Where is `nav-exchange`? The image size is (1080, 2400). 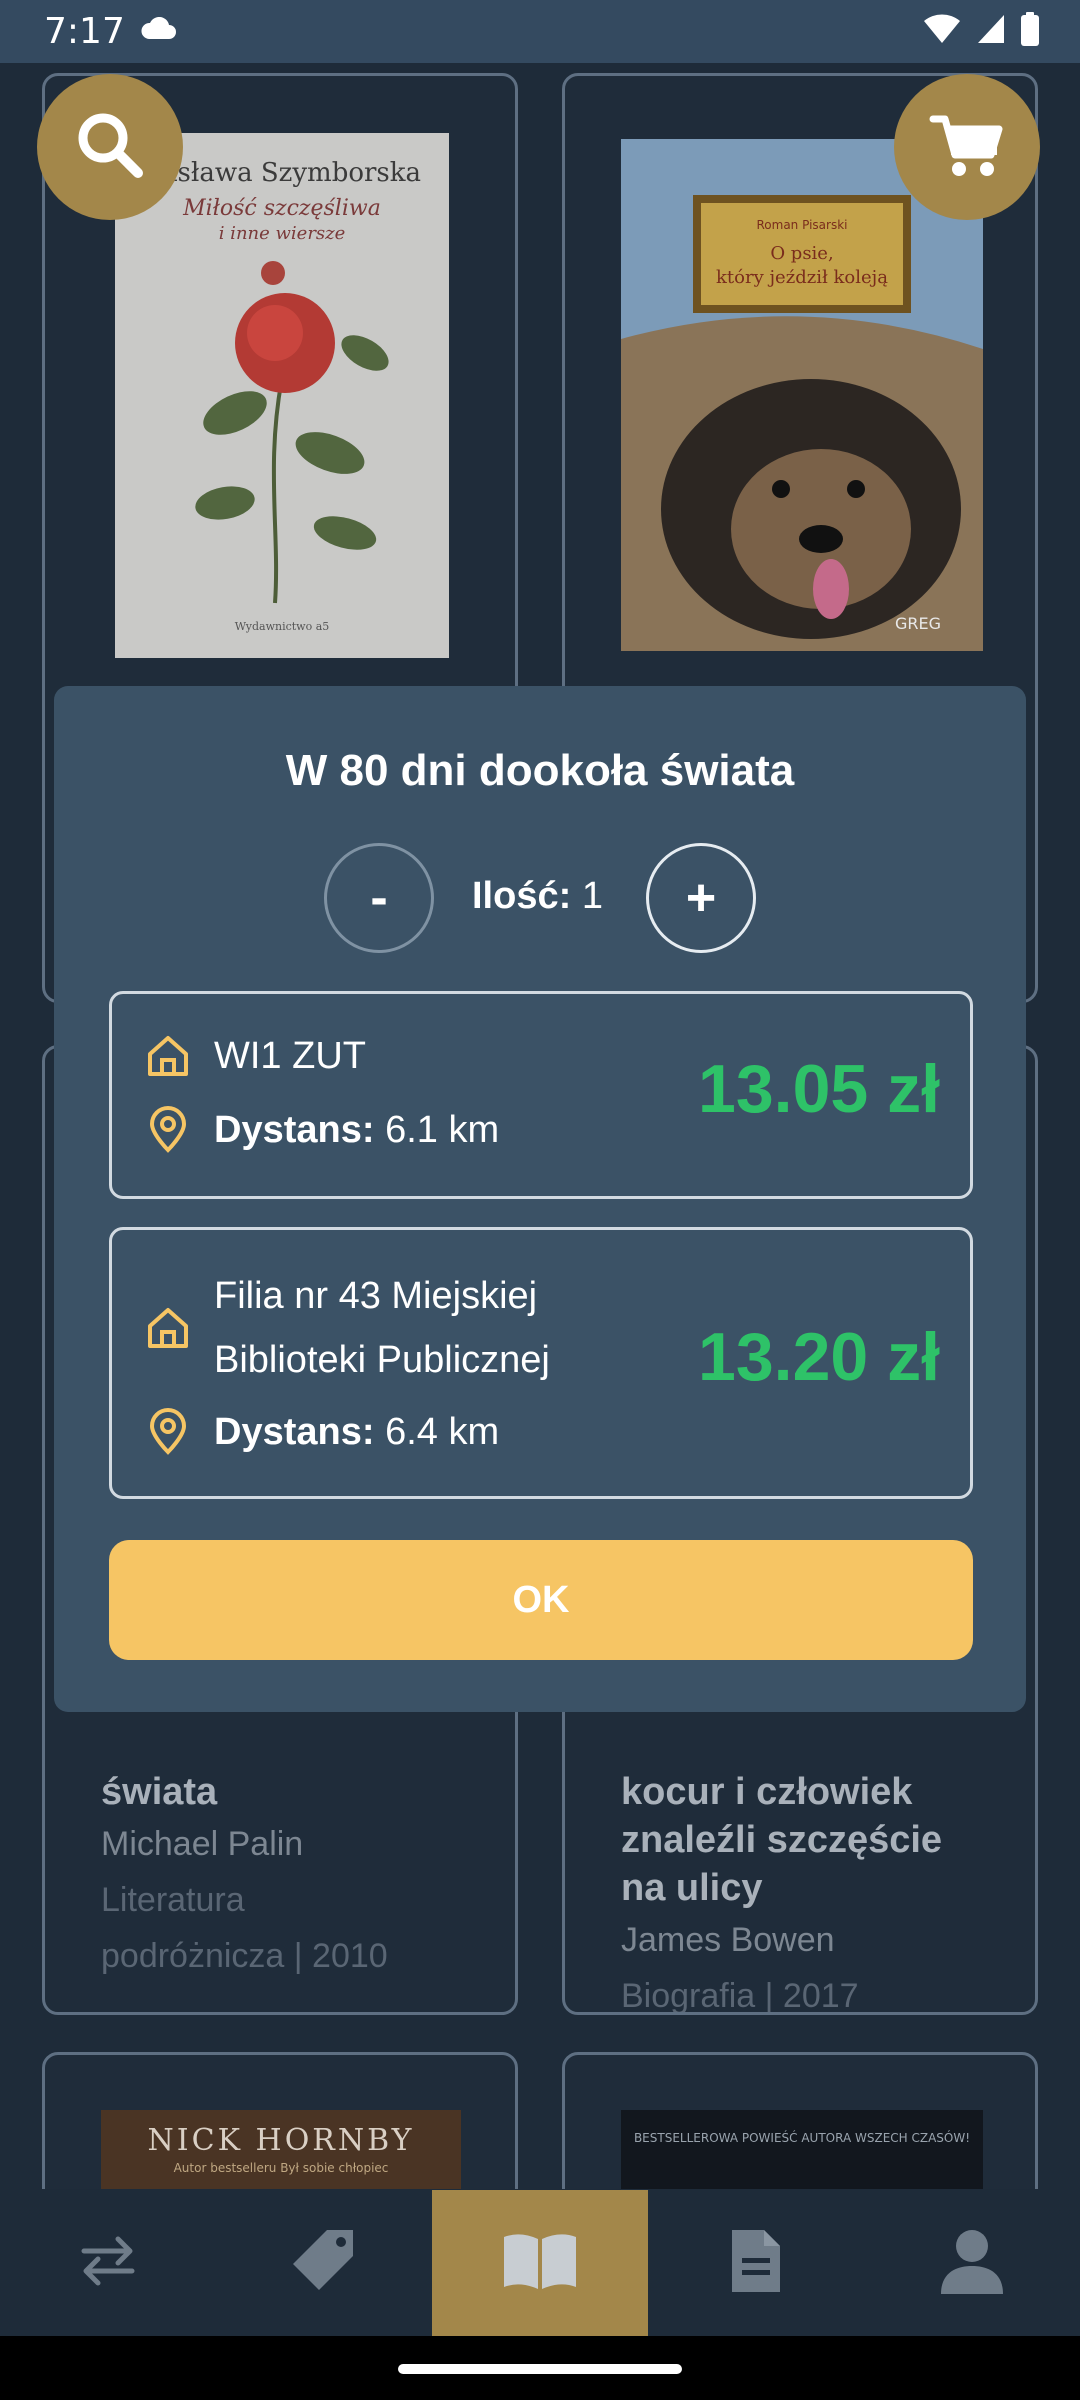
nav-exchange is located at coordinates (108, 2263).